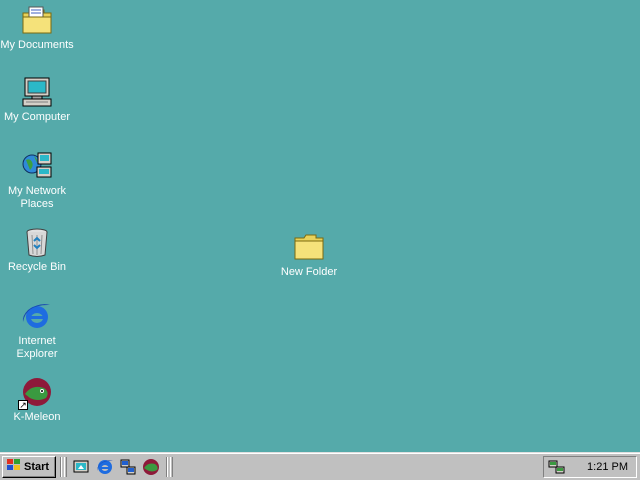  Describe the element at coordinates (37, 92) in the screenshot. I see `computer-icon` at that location.